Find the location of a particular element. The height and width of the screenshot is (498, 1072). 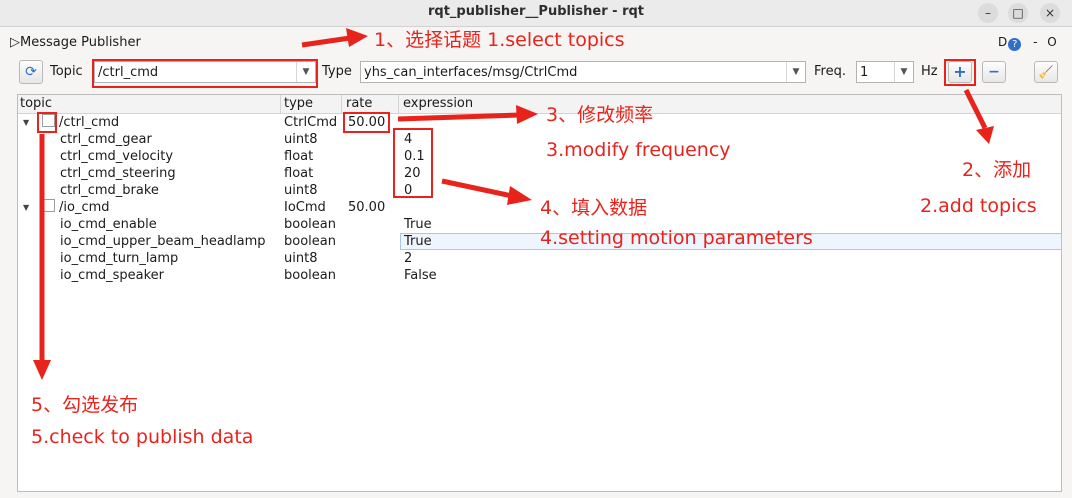

note-check-cn: 5、勾选发布 is located at coordinates (85, 405).